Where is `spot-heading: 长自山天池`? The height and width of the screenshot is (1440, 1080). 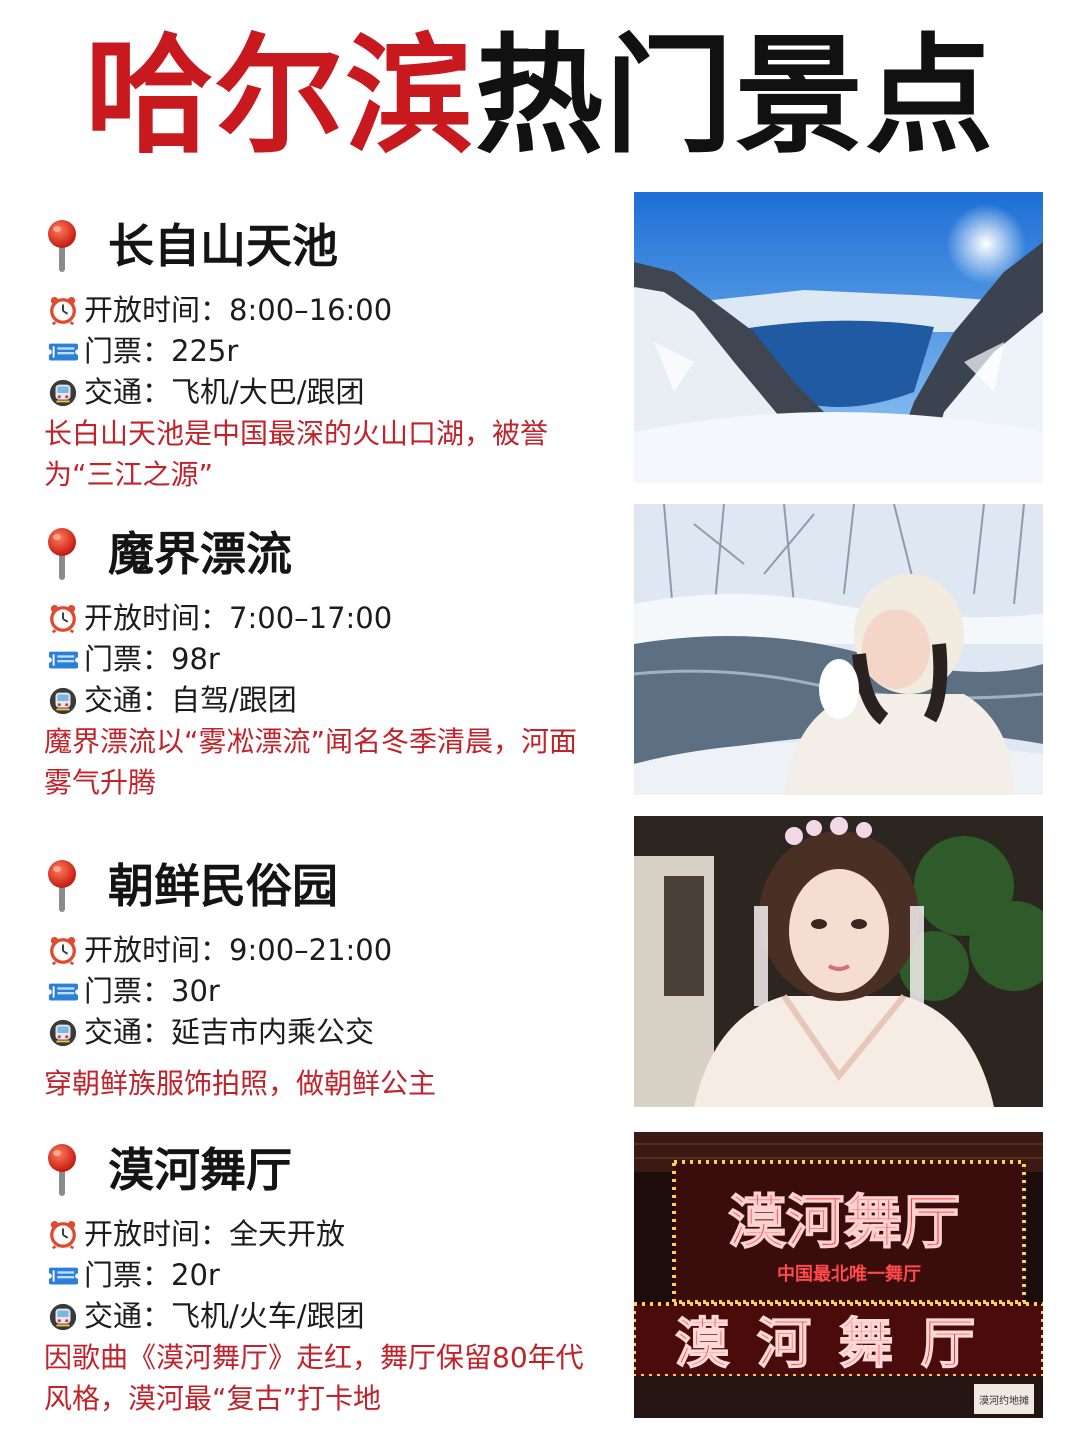 spot-heading: 长自山天池 is located at coordinates (324, 246).